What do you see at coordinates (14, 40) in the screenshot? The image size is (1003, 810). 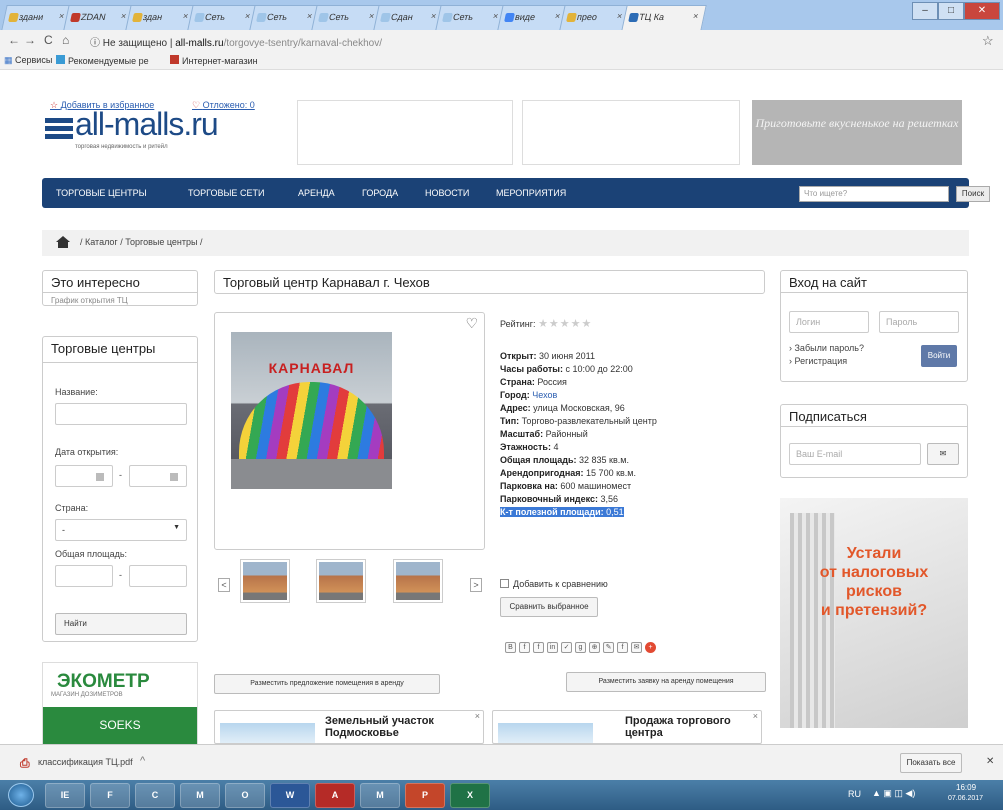 I see `back-icon: ←` at bounding box center [14, 40].